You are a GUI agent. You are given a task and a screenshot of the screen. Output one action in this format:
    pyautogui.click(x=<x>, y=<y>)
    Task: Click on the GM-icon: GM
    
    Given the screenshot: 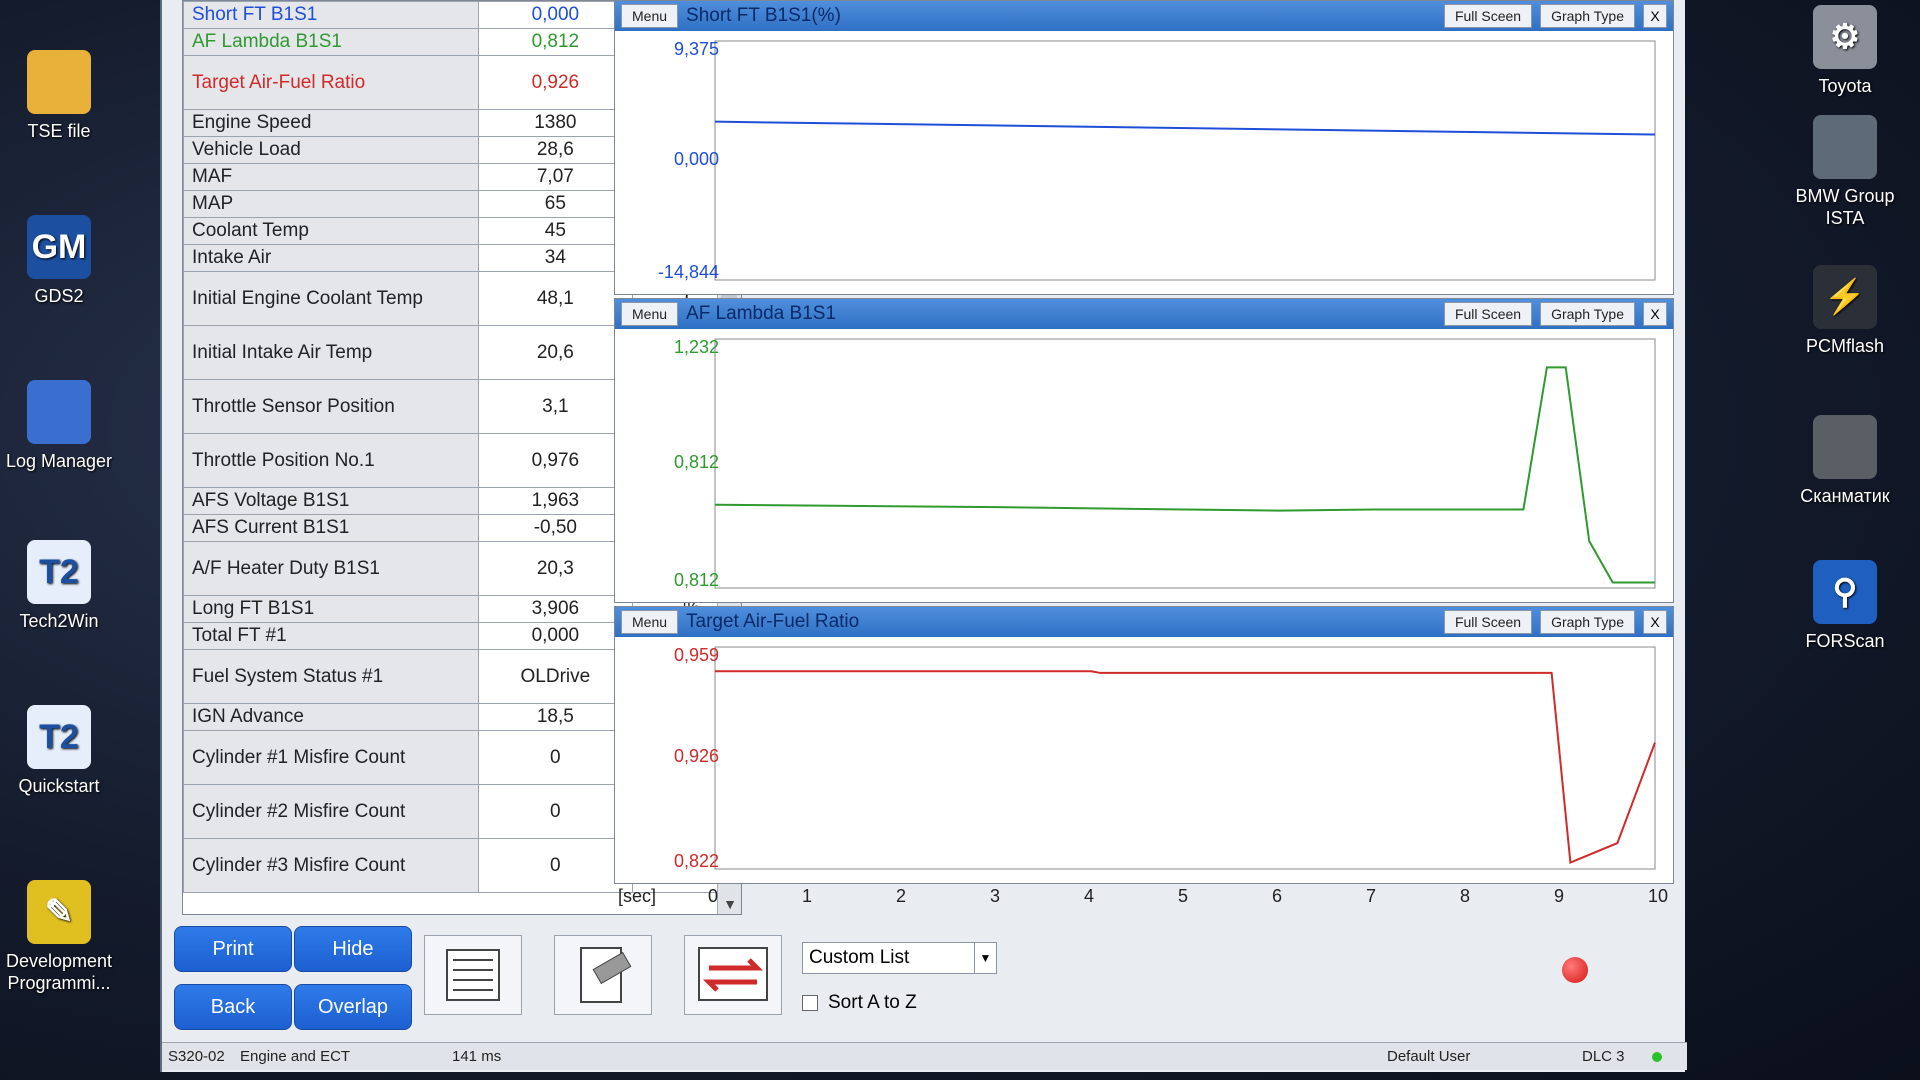 What is the action you would take?
    pyautogui.click(x=59, y=247)
    